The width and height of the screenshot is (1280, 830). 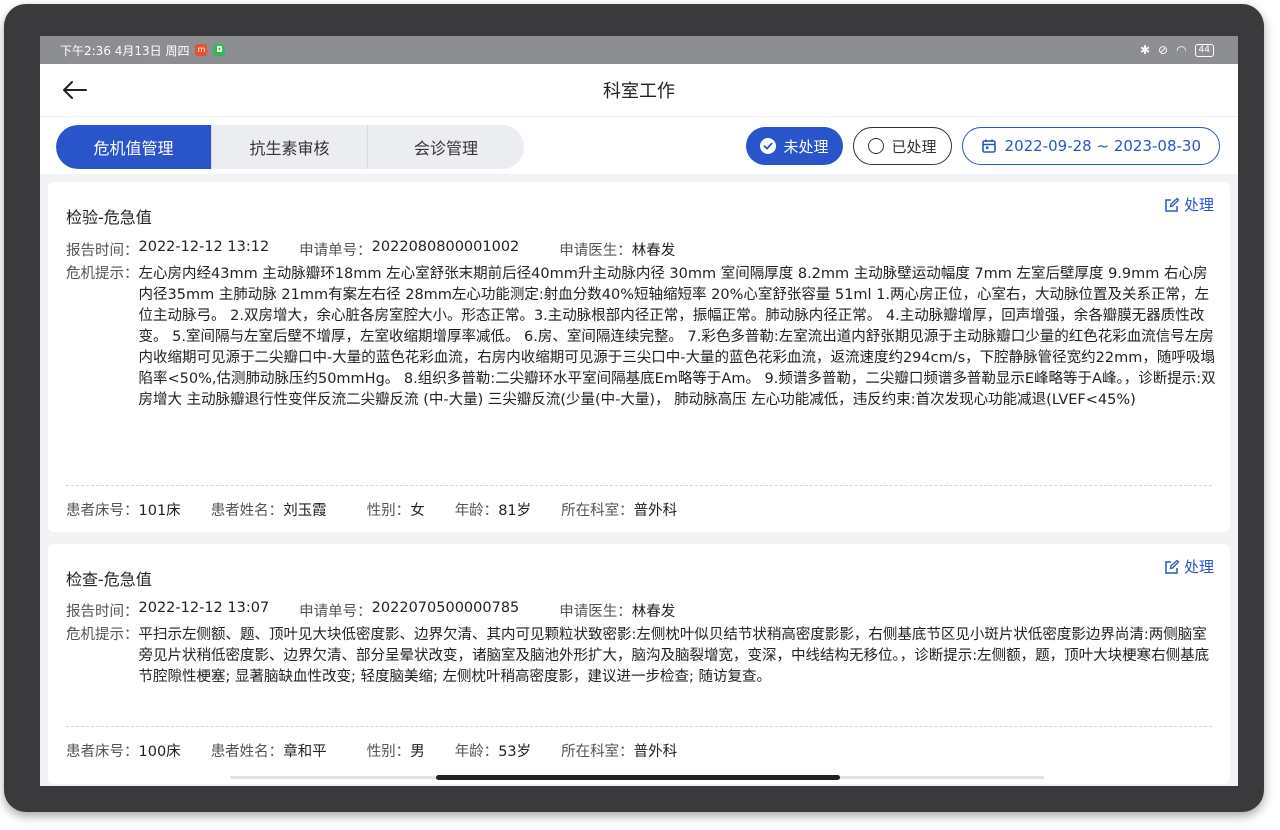 What do you see at coordinates (125, 50) in the screenshot?
I see `status-time: 下午2:36 4月13日 周四` at bounding box center [125, 50].